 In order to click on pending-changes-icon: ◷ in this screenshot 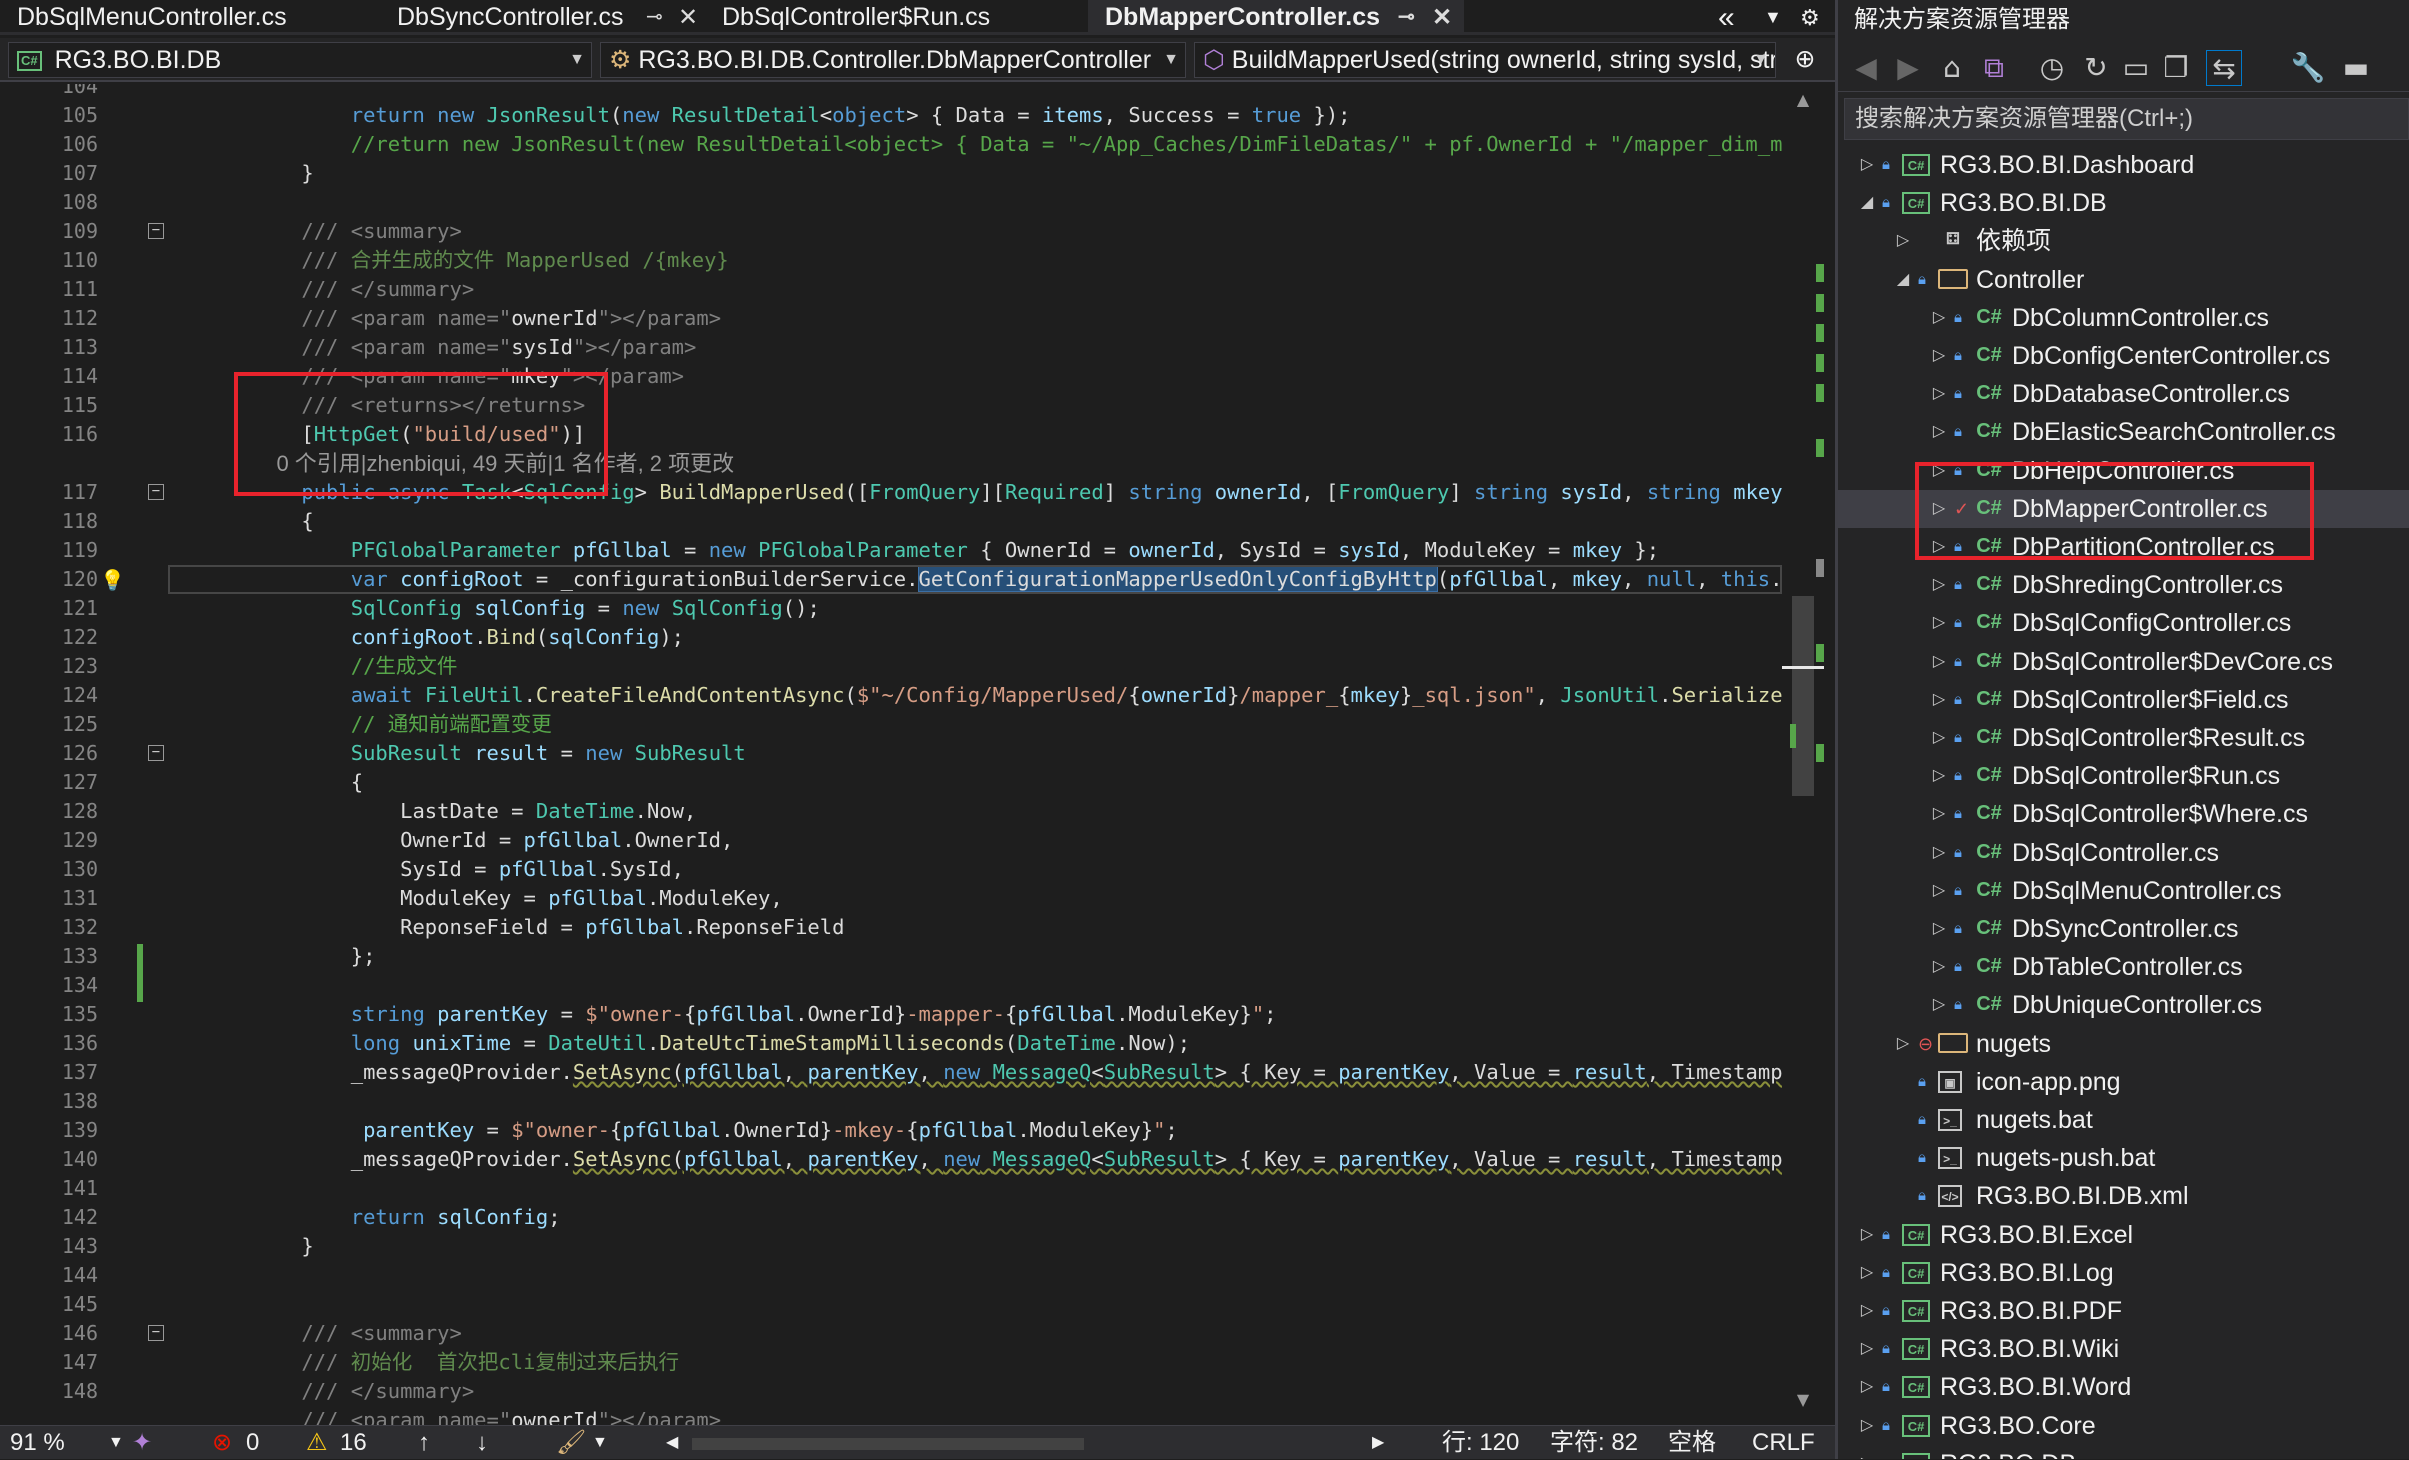, I will do `click(2052, 68)`.